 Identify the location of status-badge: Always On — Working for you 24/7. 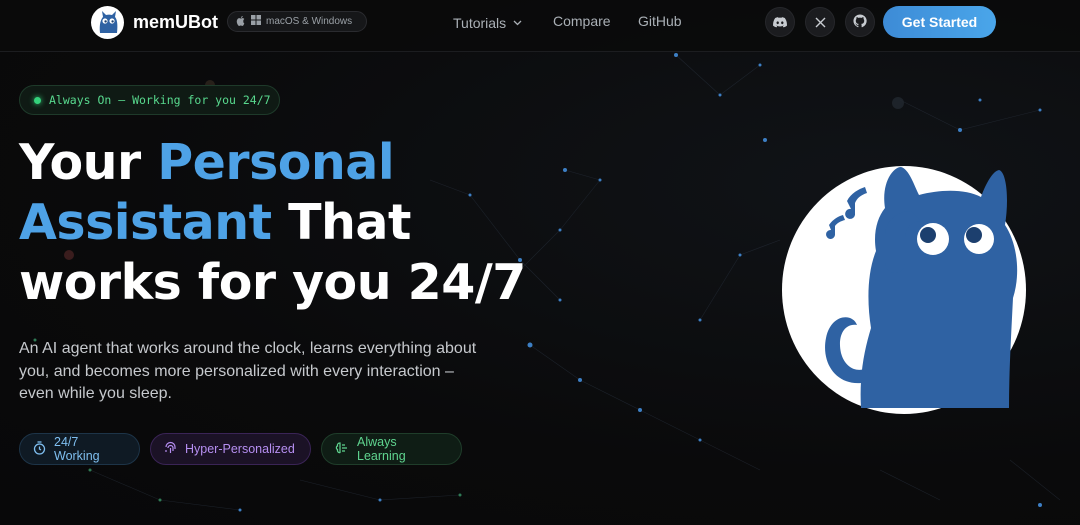
(149, 100).